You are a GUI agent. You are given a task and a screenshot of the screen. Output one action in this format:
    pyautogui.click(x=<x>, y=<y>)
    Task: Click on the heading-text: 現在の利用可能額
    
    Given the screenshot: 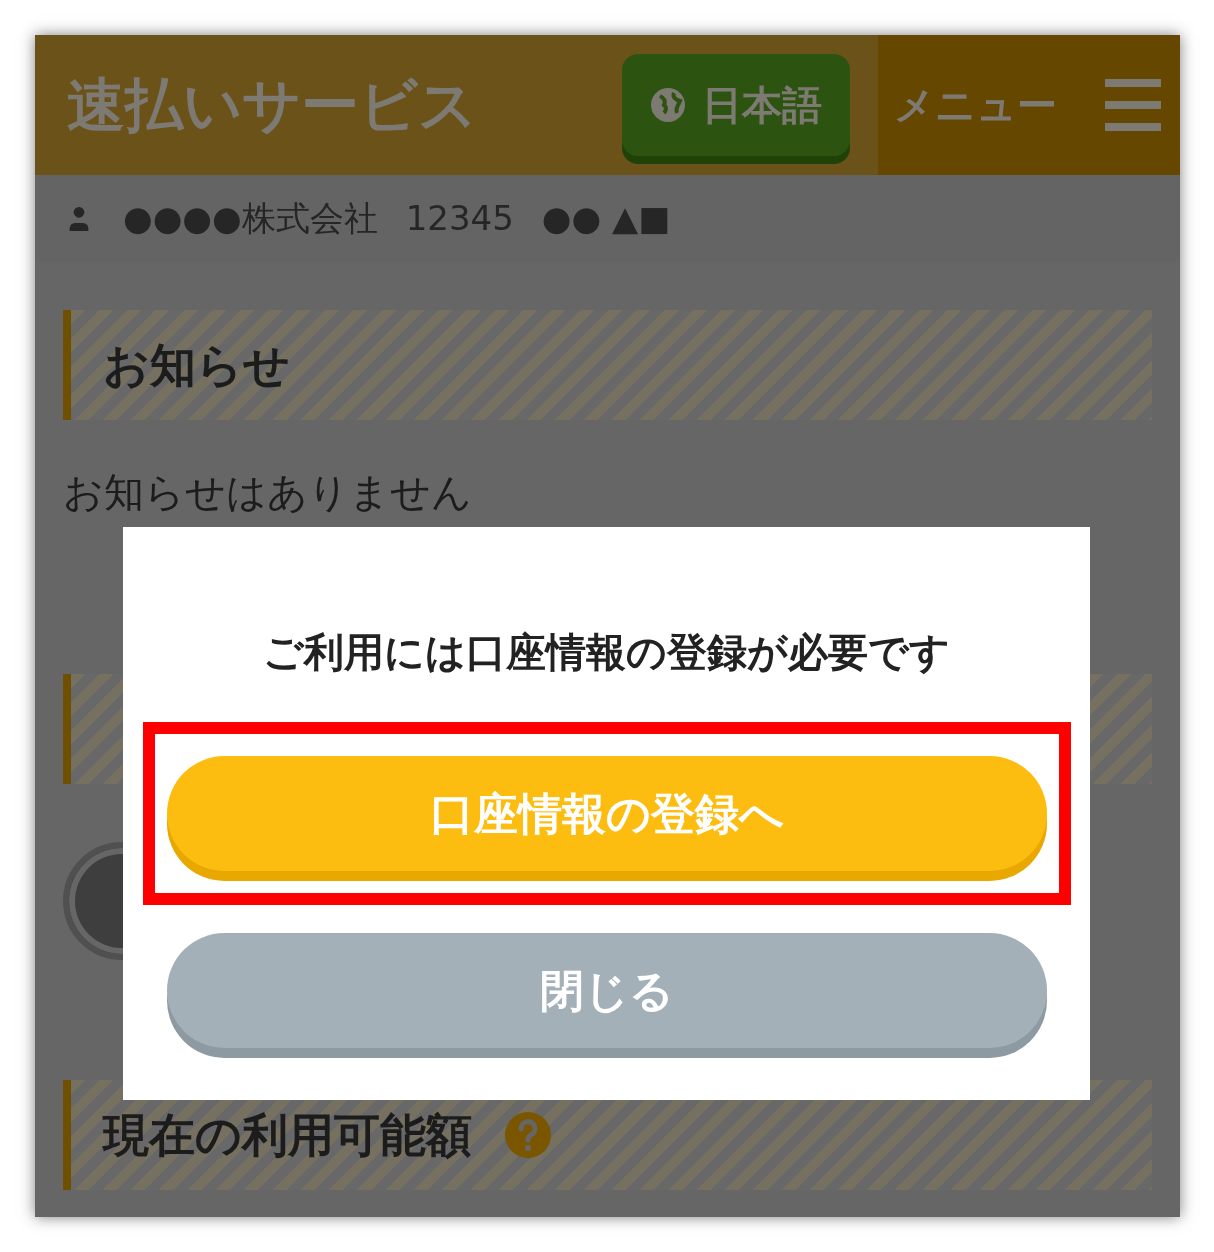 What is the action you would take?
    pyautogui.click(x=287, y=1135)
    